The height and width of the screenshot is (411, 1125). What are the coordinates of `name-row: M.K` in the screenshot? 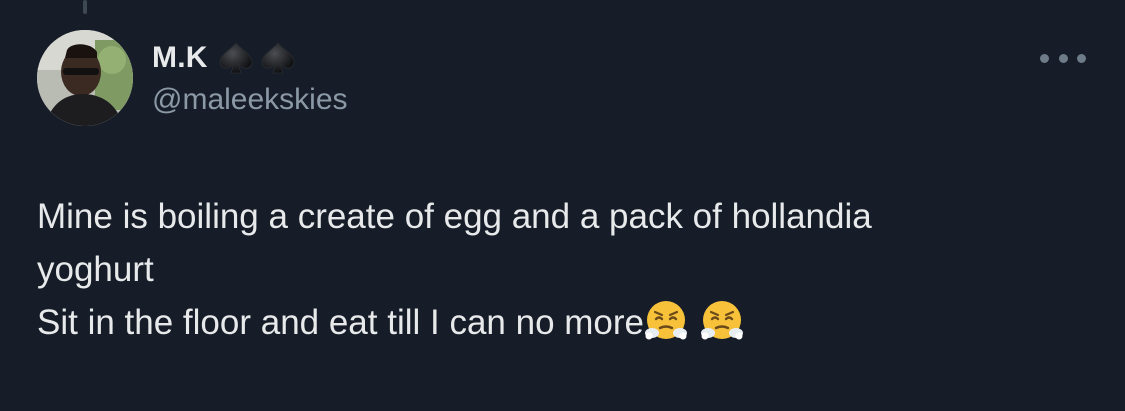 It's located at (250, 58).